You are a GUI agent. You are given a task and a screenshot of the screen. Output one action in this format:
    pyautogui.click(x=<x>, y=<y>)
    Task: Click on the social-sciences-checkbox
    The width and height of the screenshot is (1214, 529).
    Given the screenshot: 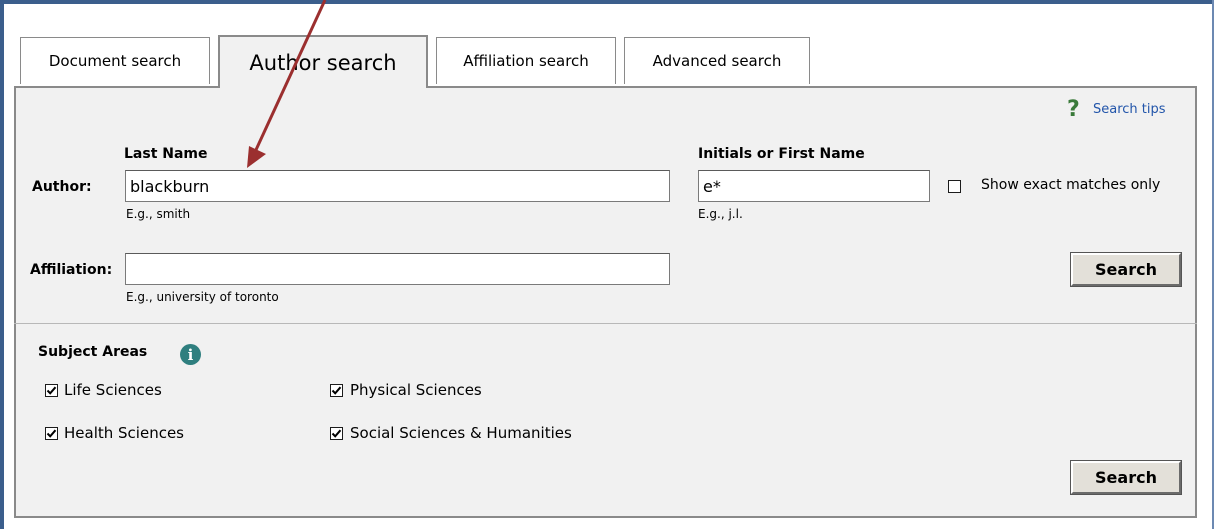 What is the action you would take?
    pyautogui.click(x=336, y=433)
    